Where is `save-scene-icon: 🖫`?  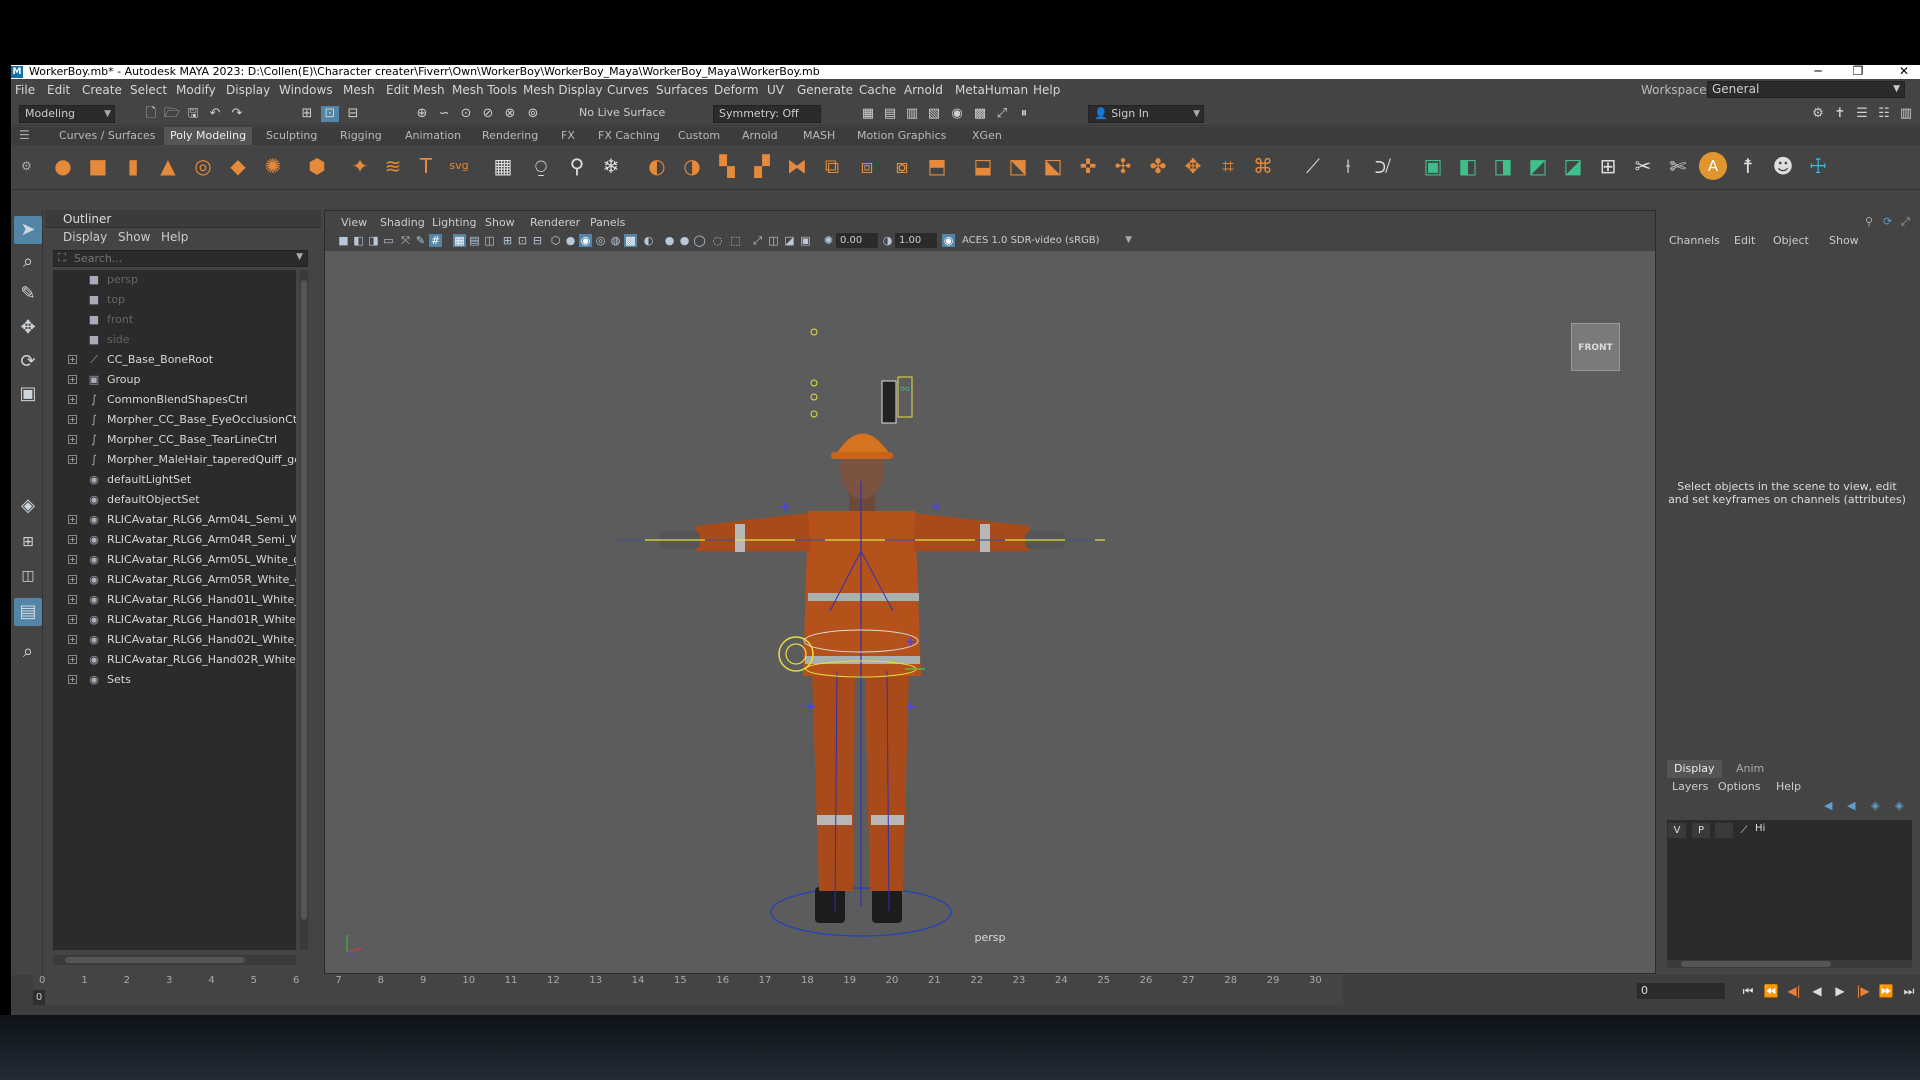
save-scene-icon: 🖫 is located at coordinates (193, 114).